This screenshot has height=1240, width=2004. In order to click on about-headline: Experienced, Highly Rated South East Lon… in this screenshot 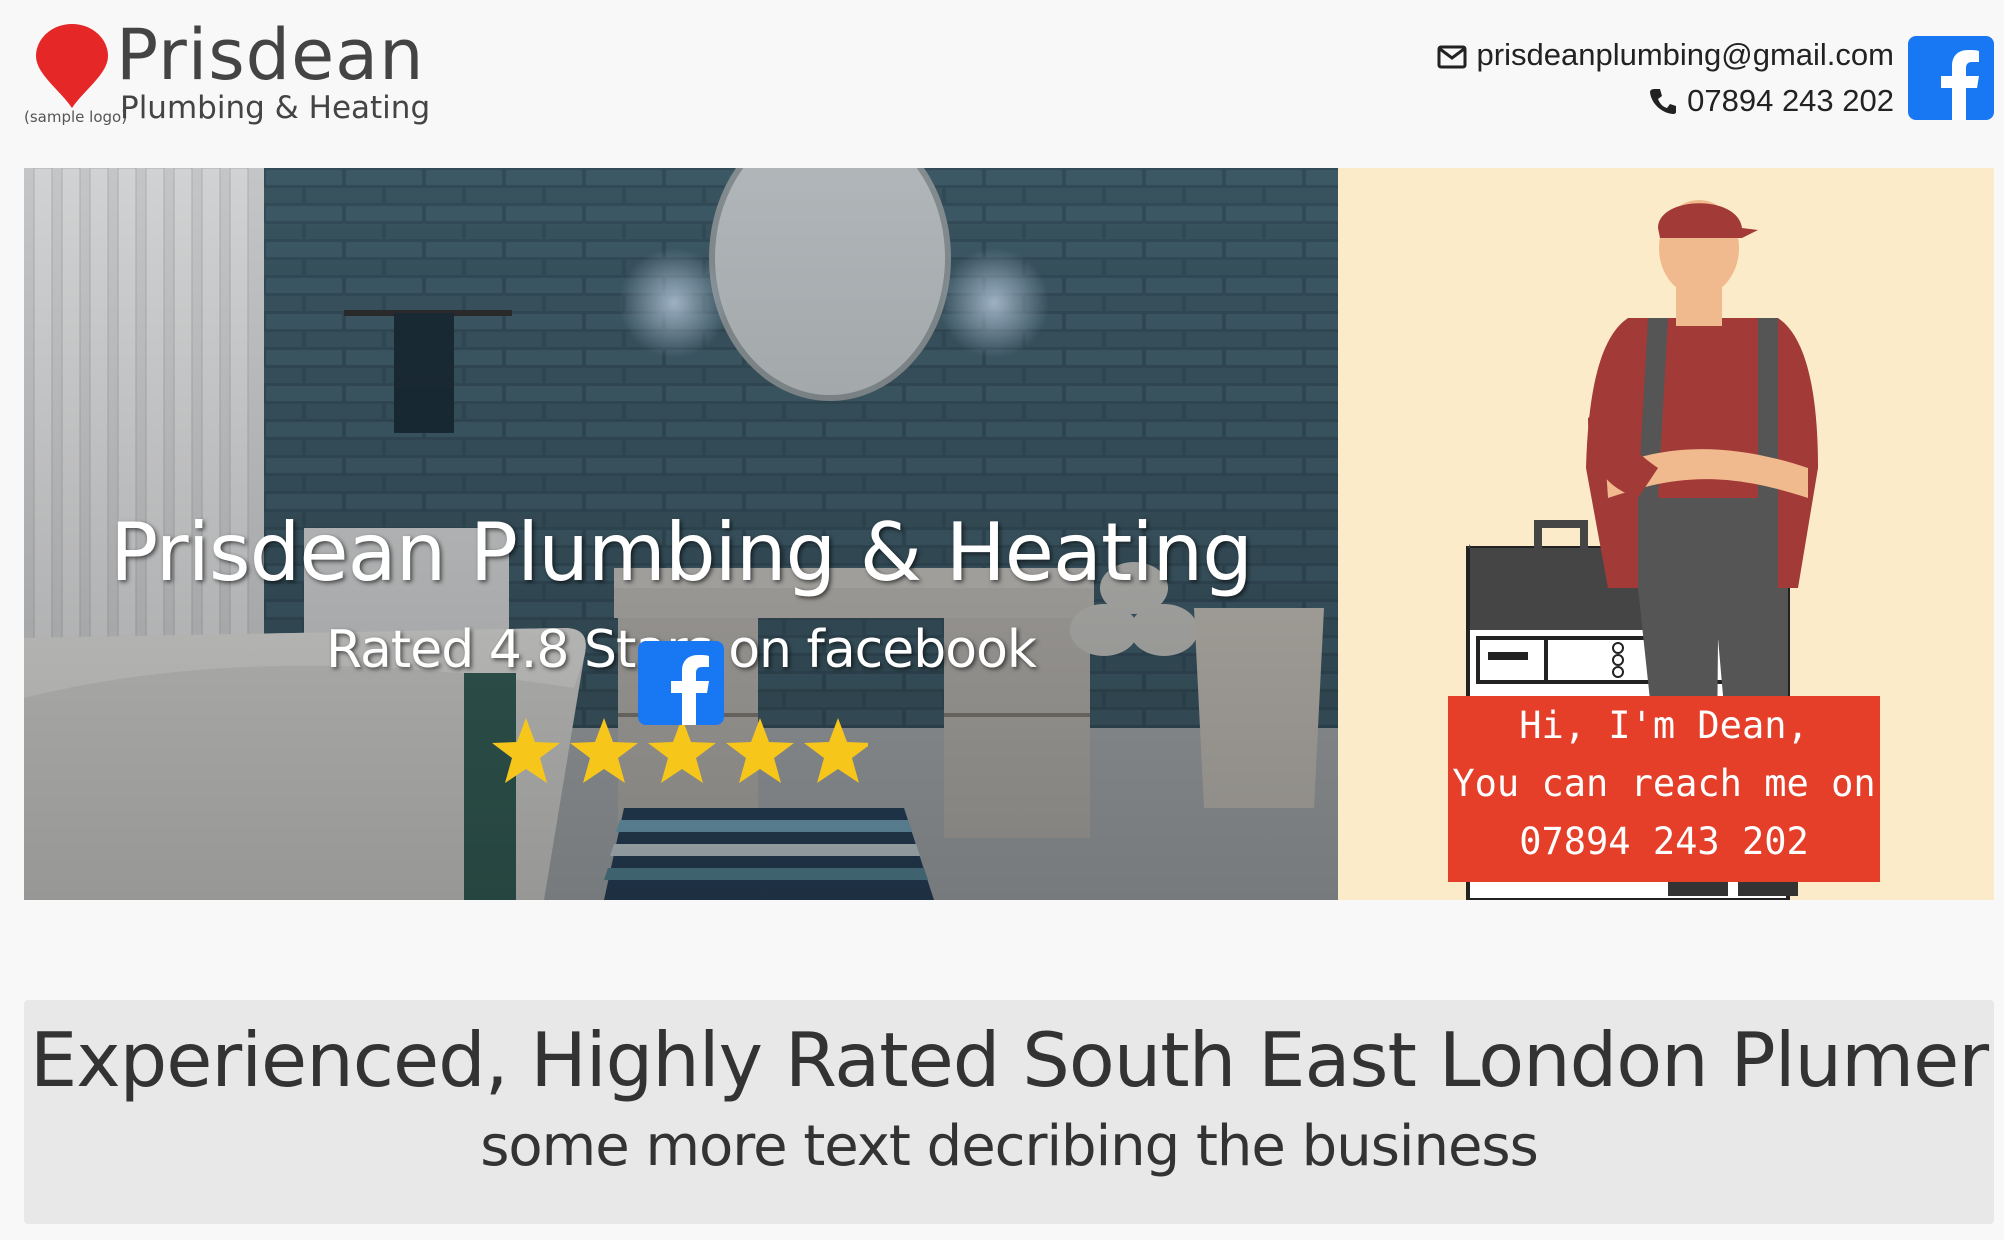, I will do `click(1009, 1060)`.